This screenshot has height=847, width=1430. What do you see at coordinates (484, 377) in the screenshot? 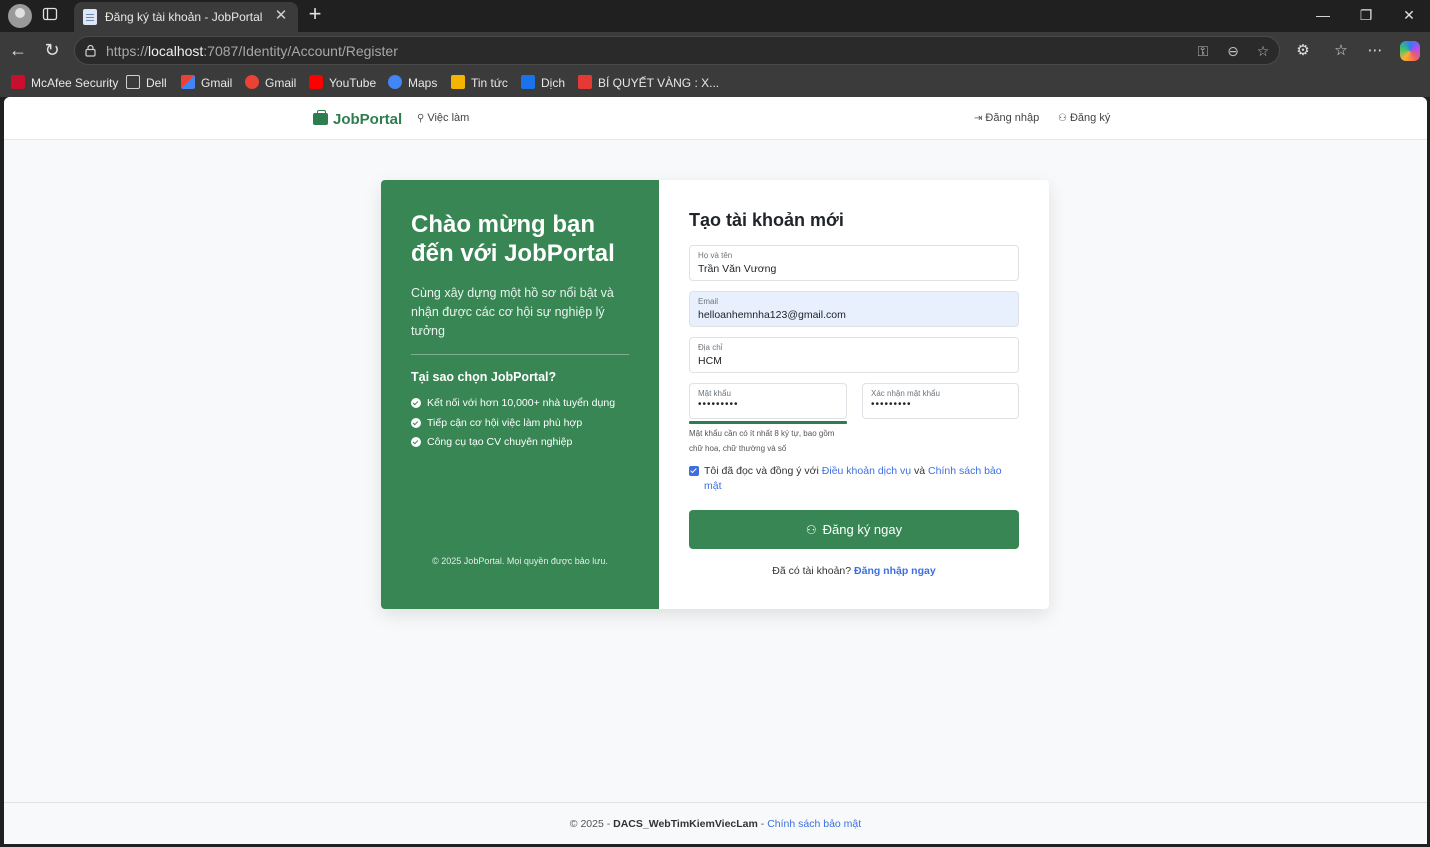
I see `why-title: Tại sao chọn JobPortal?` at bounding box center [484, 377].